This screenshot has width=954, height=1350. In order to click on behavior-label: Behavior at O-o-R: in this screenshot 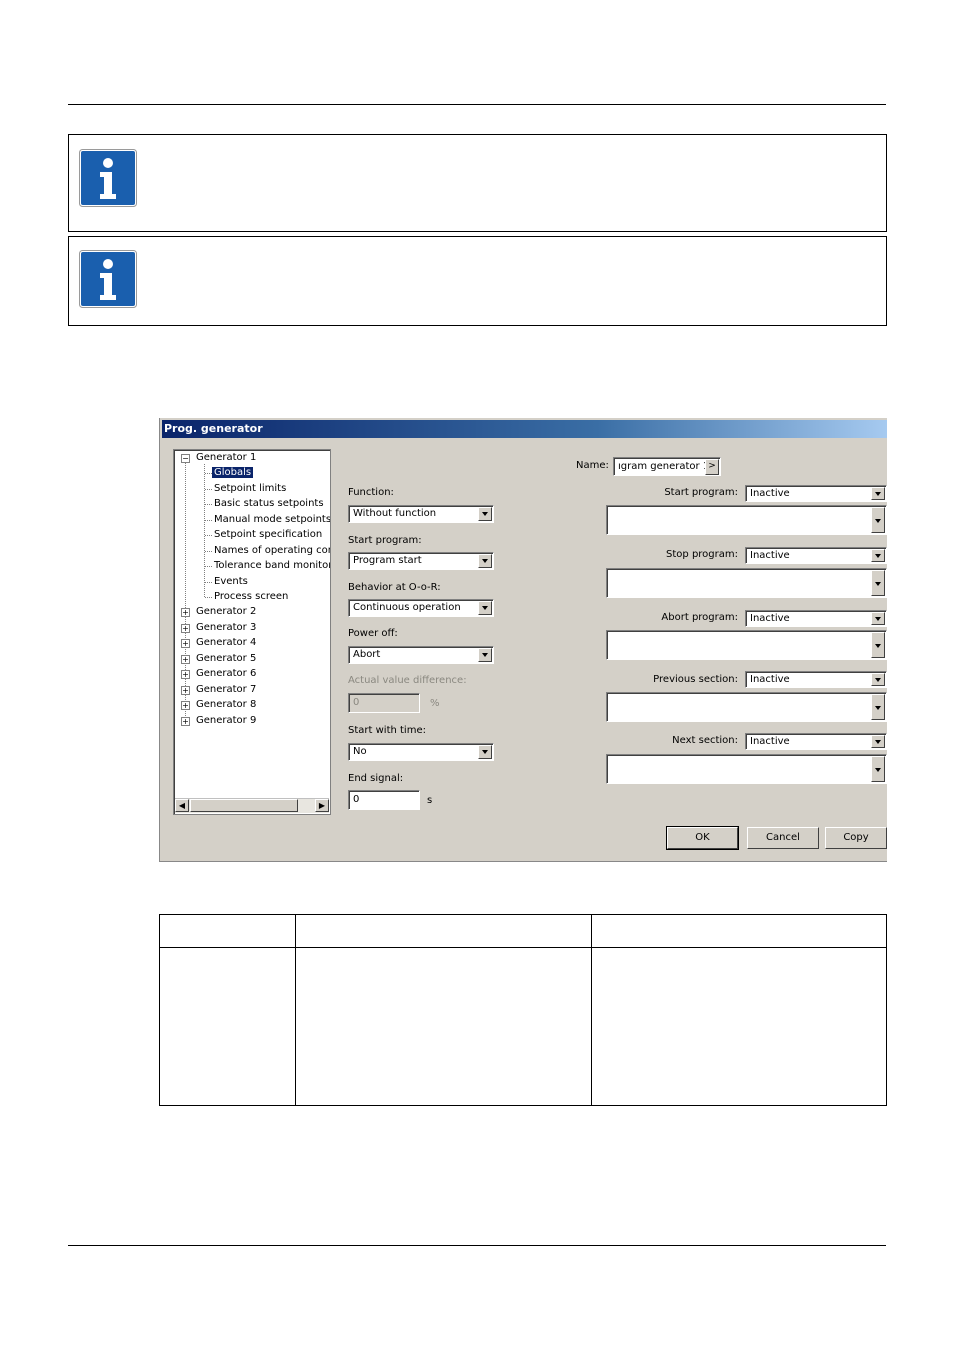, I will do `click(394, 587)`.